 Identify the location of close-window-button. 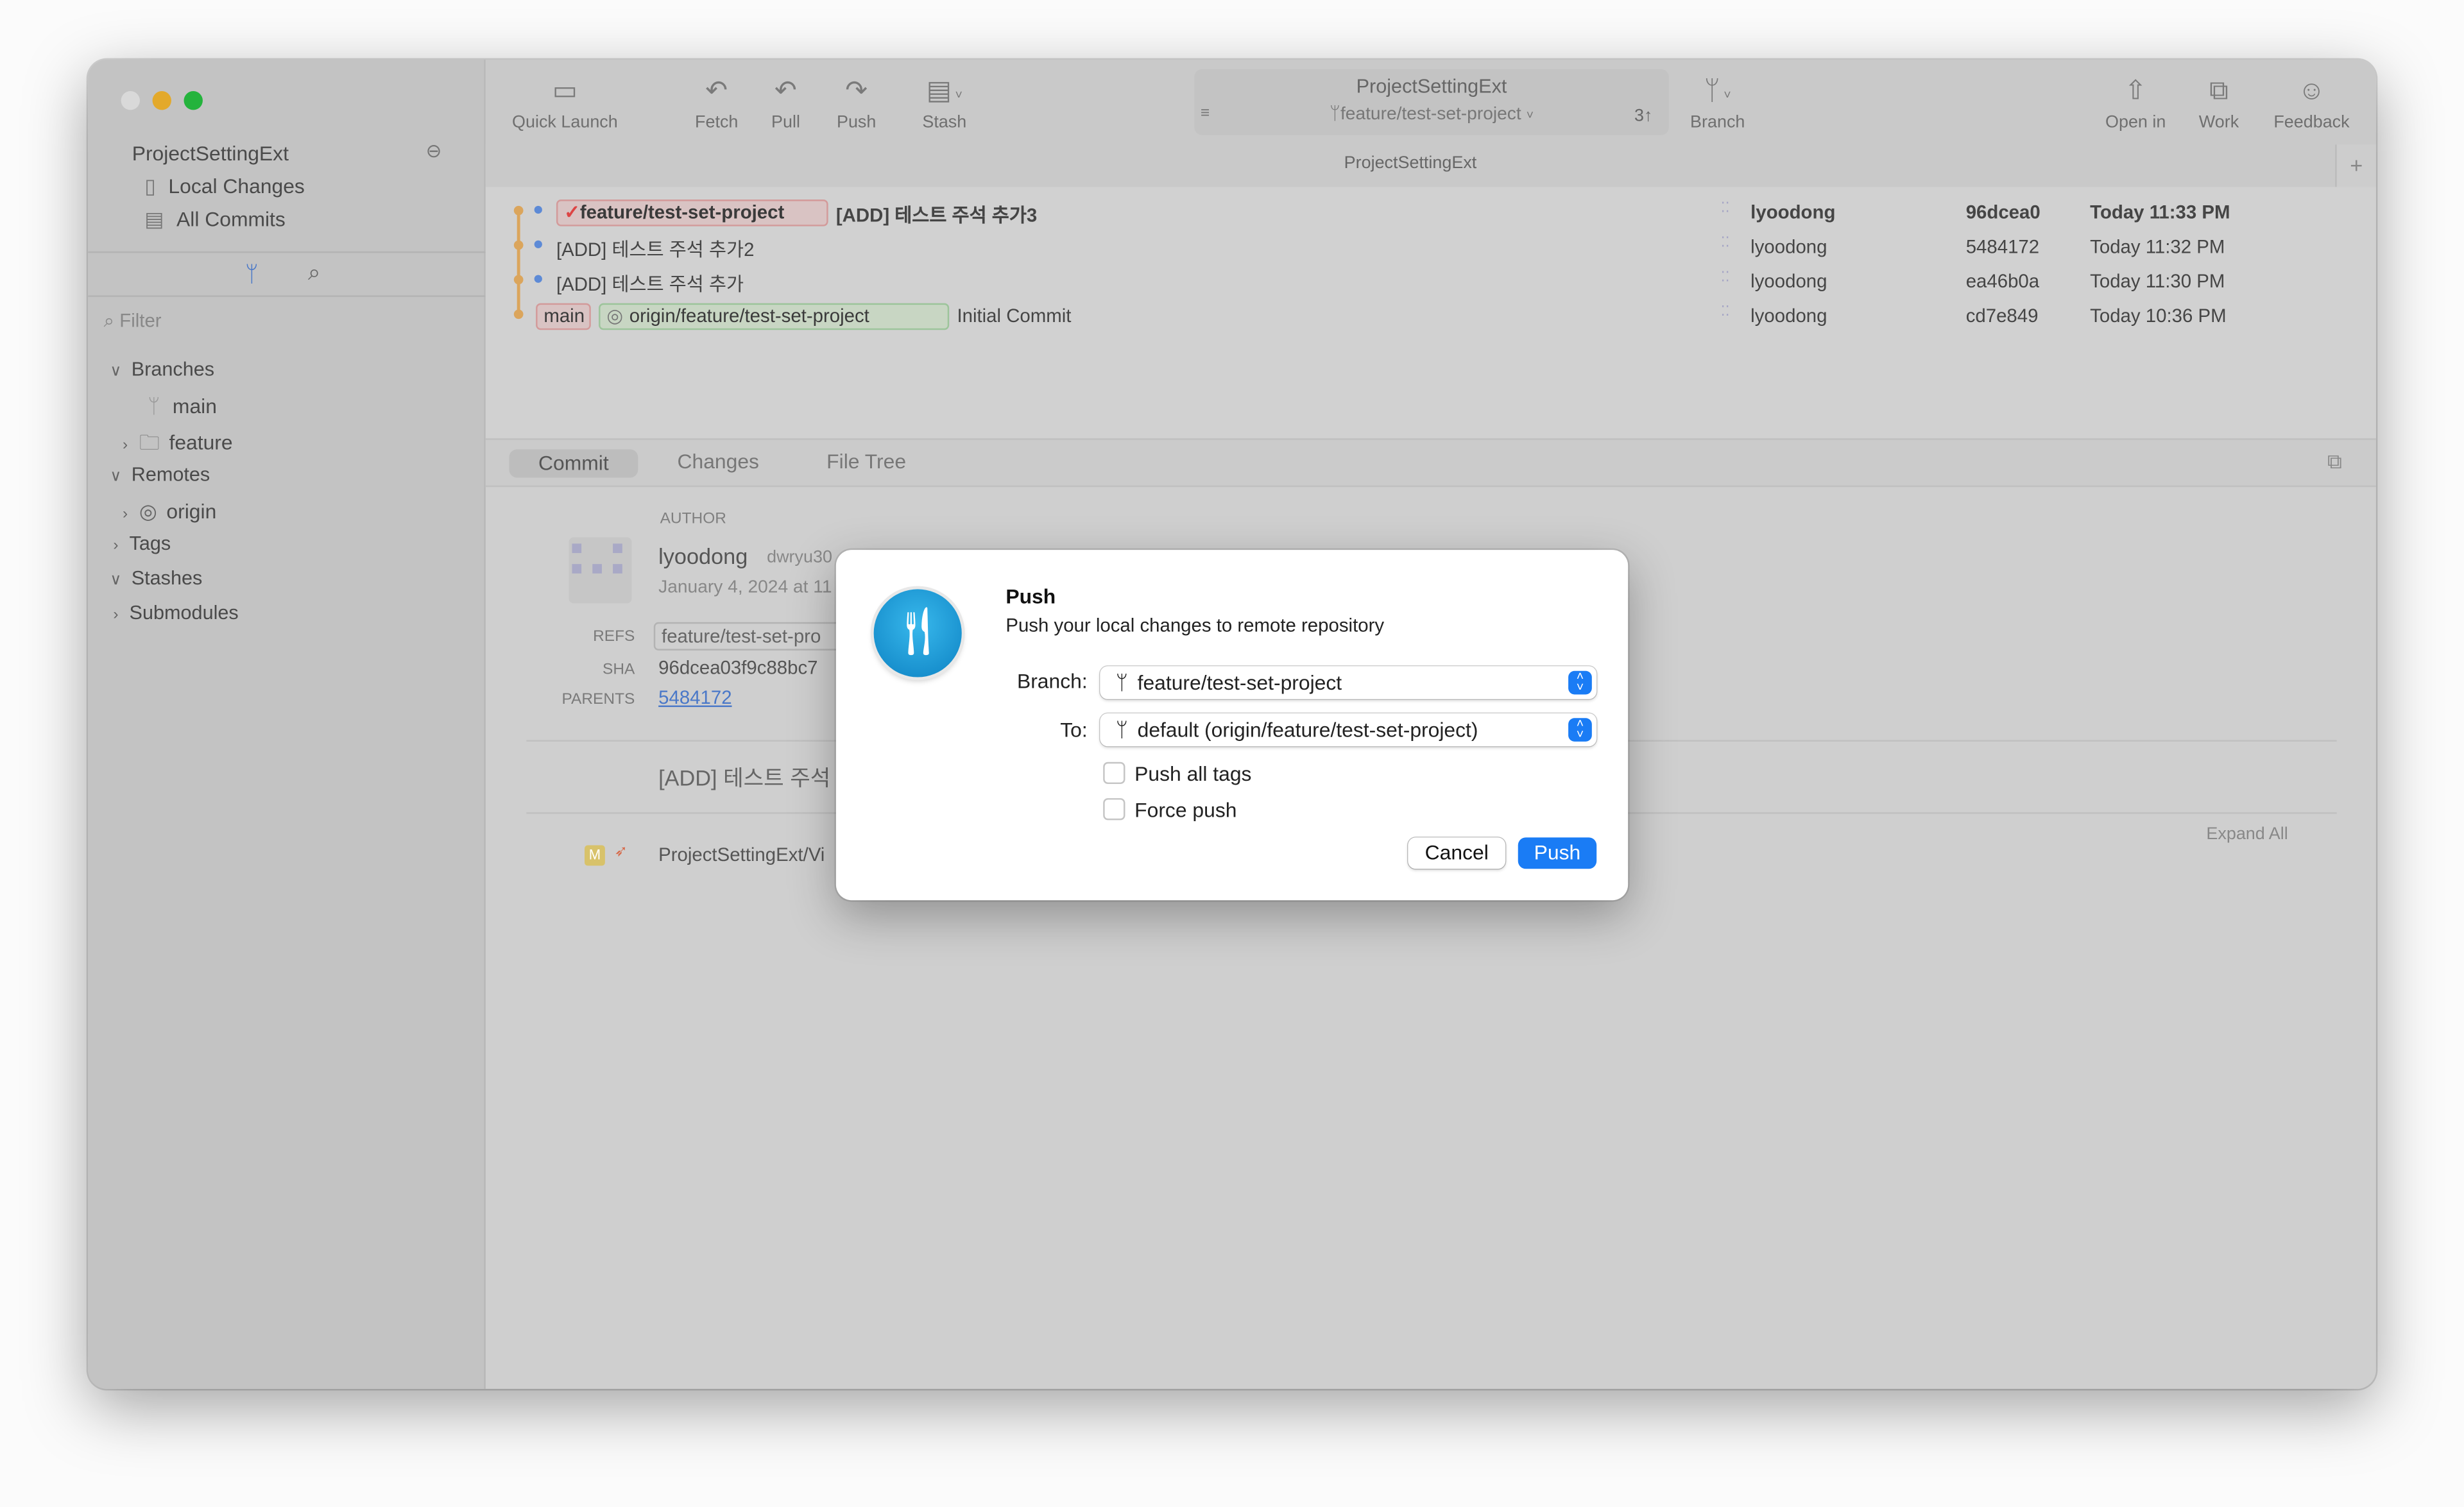
(131, 100).